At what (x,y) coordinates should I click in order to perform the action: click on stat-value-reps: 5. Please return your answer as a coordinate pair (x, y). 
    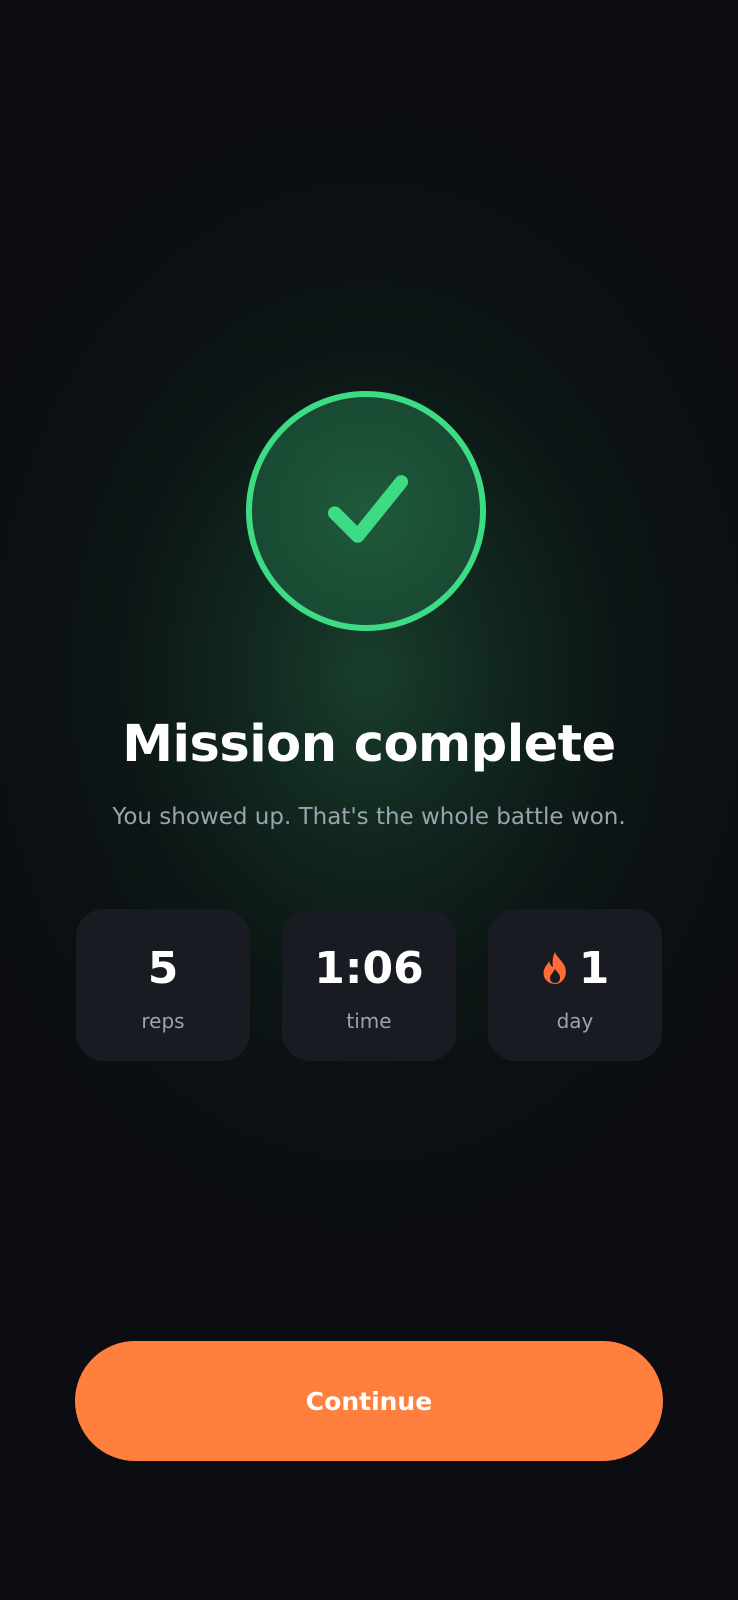
    Looking at the image, I should click on (163, 968).